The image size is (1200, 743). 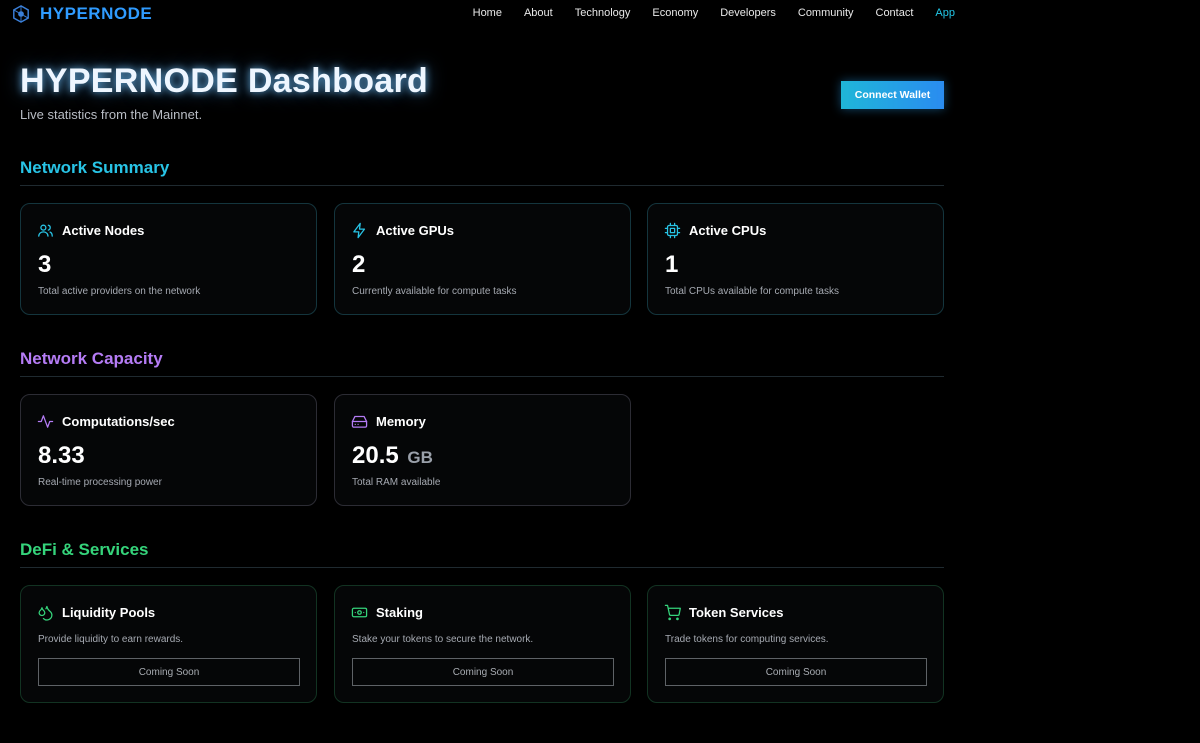 What do you see at coordinates (736, 612) in the screenshot?
I see `card-label: Token Services` at bounding box center [736, 612].